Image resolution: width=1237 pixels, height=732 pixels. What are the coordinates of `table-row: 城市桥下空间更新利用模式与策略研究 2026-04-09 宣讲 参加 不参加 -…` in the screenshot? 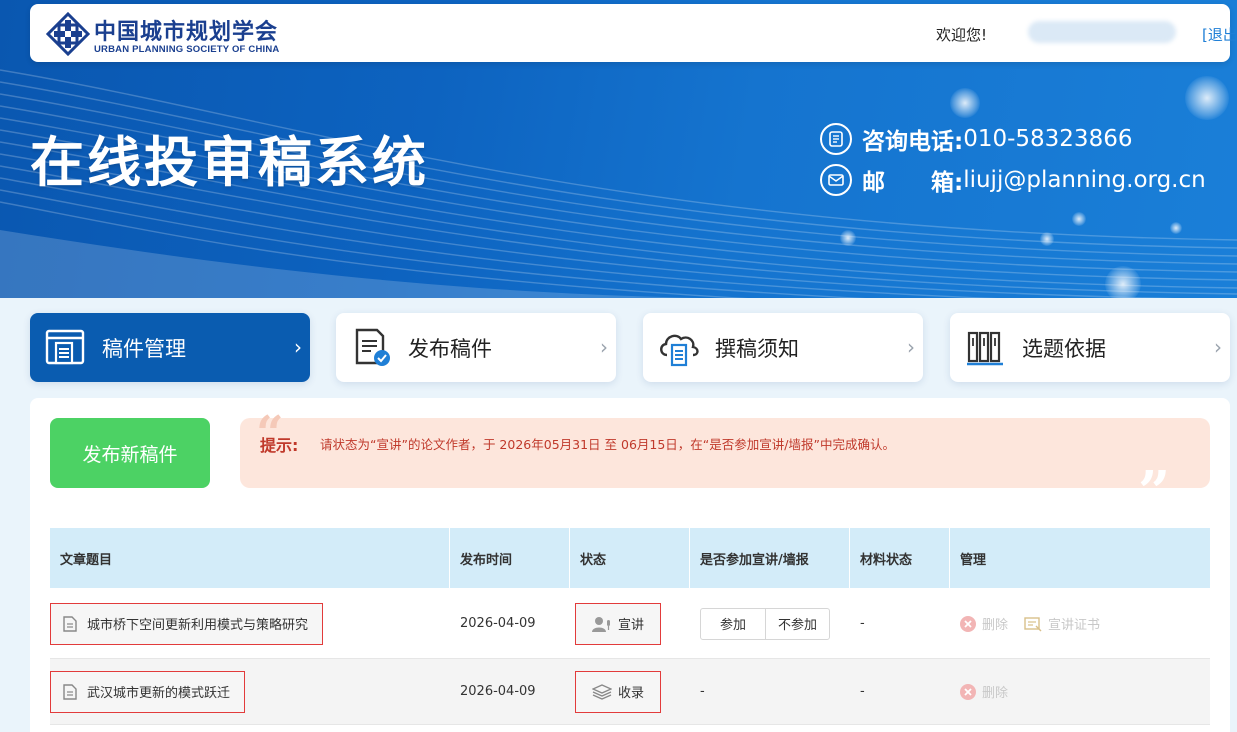 It's located at (630, 624).